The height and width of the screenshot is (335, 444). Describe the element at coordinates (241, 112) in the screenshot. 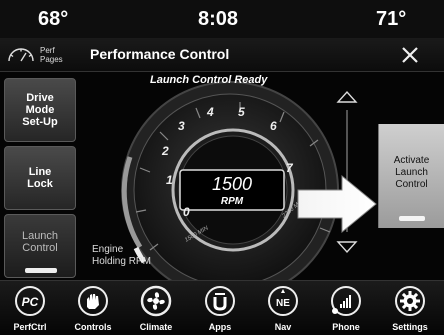

I see `tick-label-5: 5` at that location.